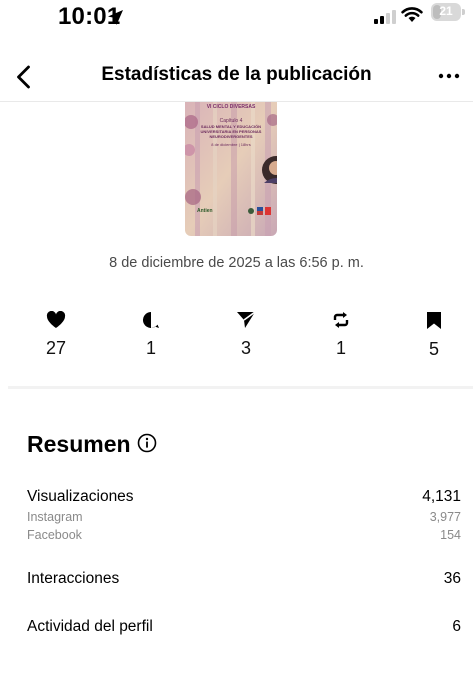 The image size is (473, 677). What do you see at coordinates (56, 335) in the screenshot?
I see `stat-likes: 27` at bounding box center [56, 335].